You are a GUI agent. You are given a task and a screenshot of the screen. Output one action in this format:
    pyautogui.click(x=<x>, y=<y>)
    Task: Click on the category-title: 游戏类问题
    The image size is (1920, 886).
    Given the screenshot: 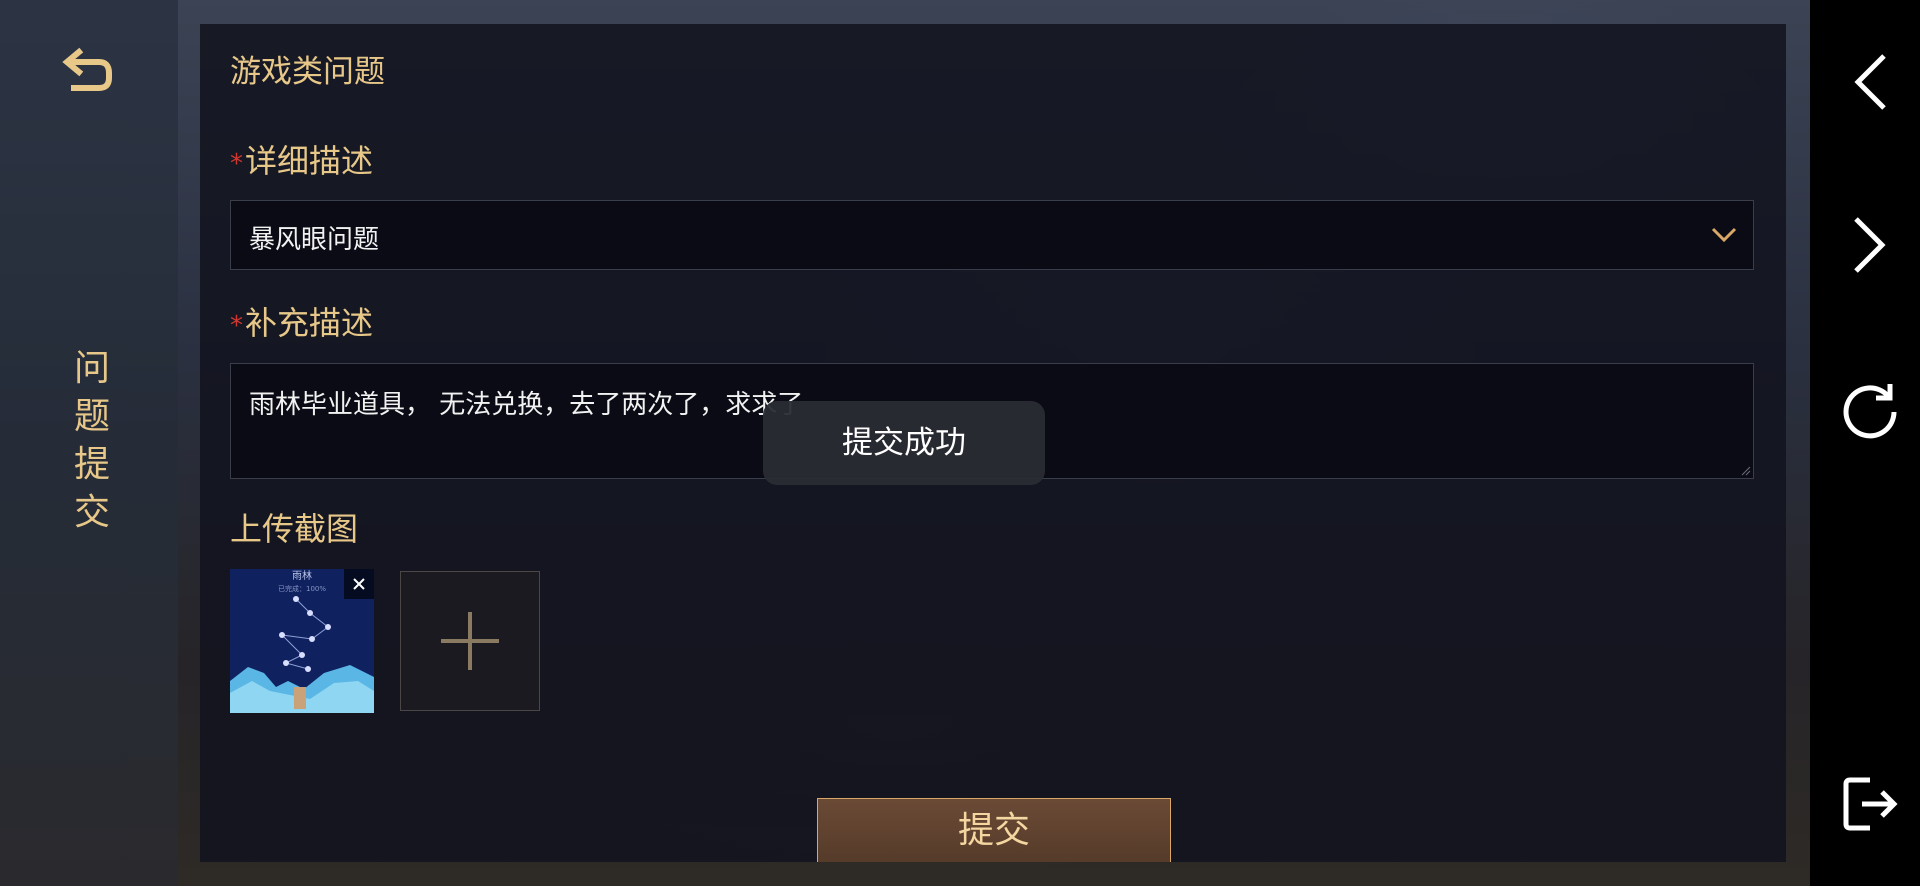 What is the action you would take?
    pyautogui.click(x=307, y=72)
    